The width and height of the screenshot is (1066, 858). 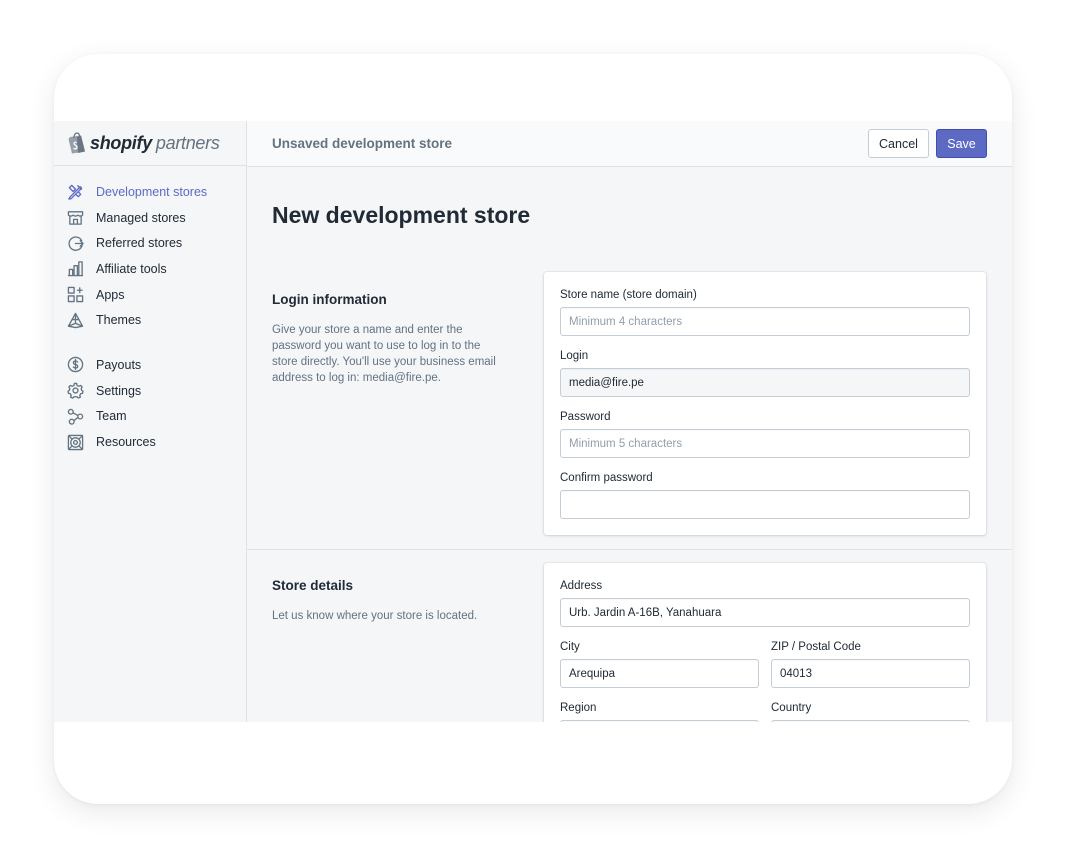 I want to click on sidebar-item-affiliate-tools: Affiliate tools, so click(x=150, y=269).